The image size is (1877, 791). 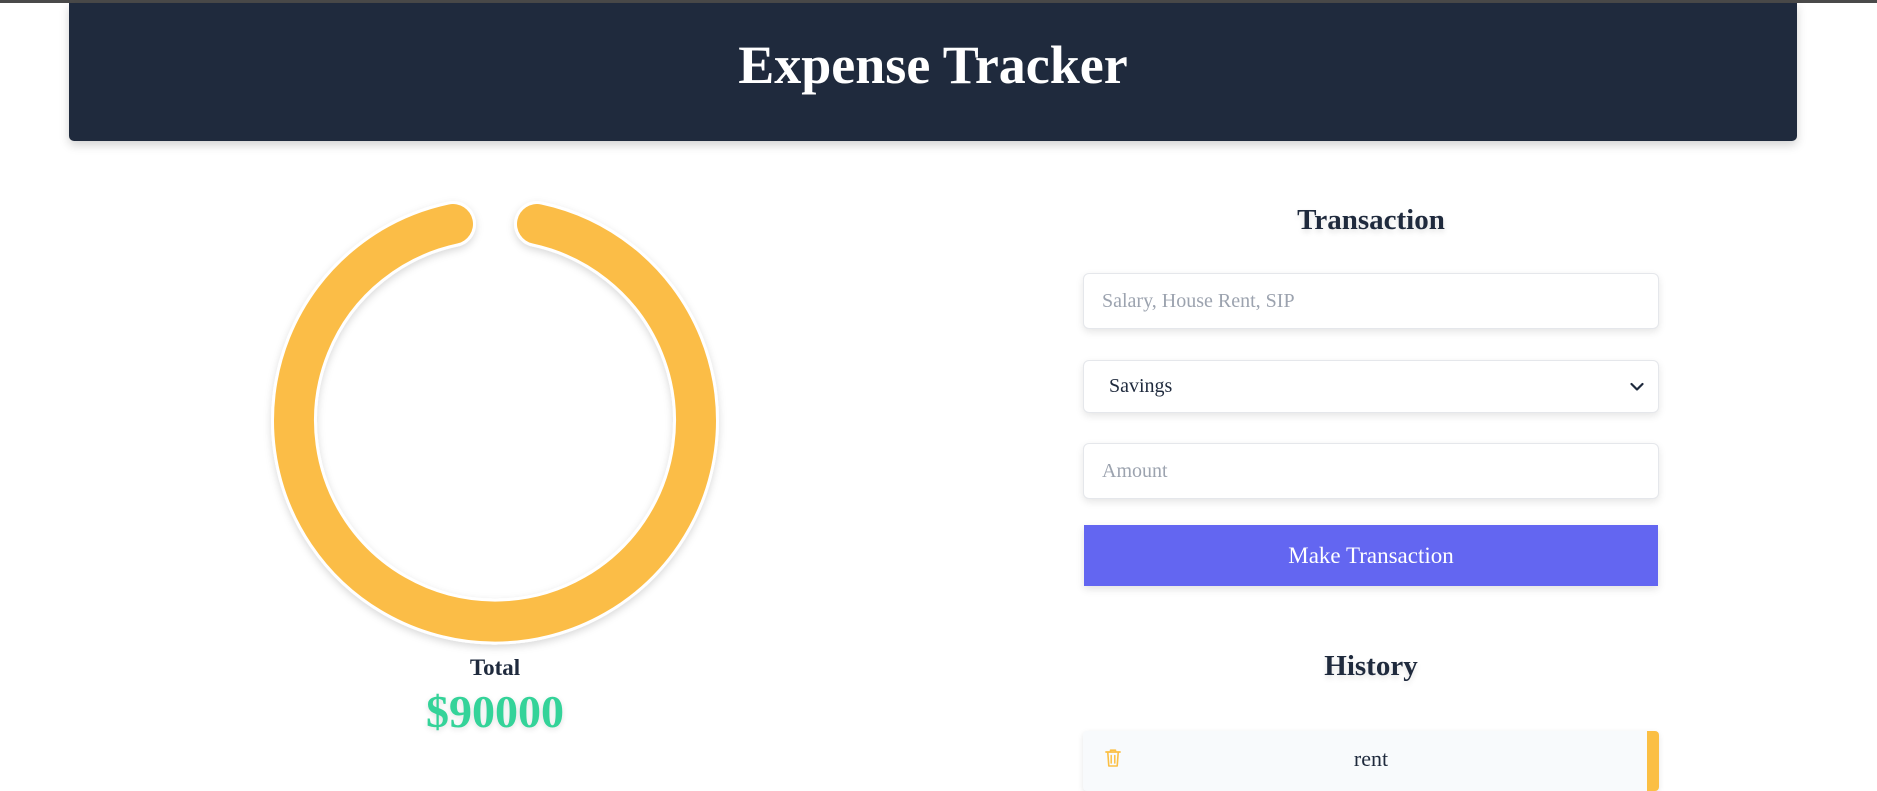 I want to click on donut-svg, so click(x=495, y=423).